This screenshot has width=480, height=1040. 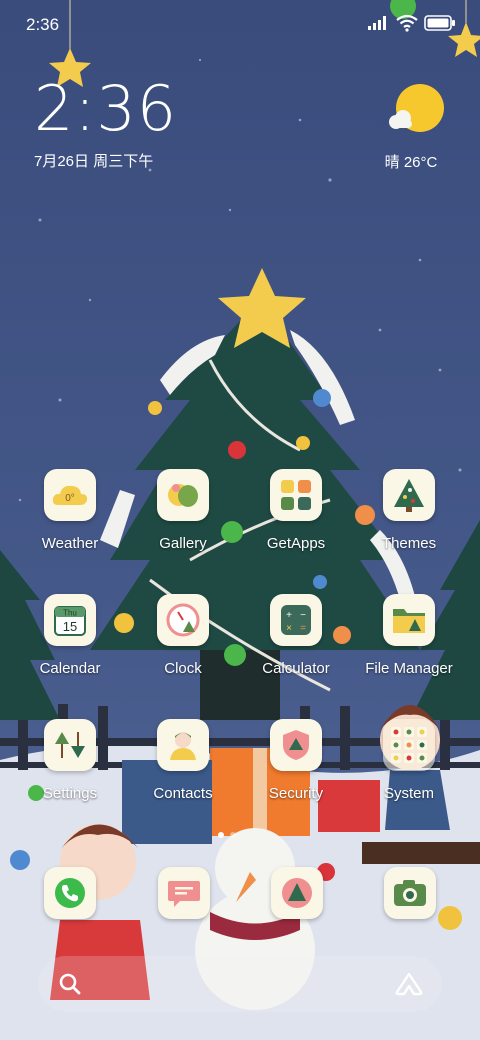 I want to click on browser-app-icon, so click(x=297, y=893).